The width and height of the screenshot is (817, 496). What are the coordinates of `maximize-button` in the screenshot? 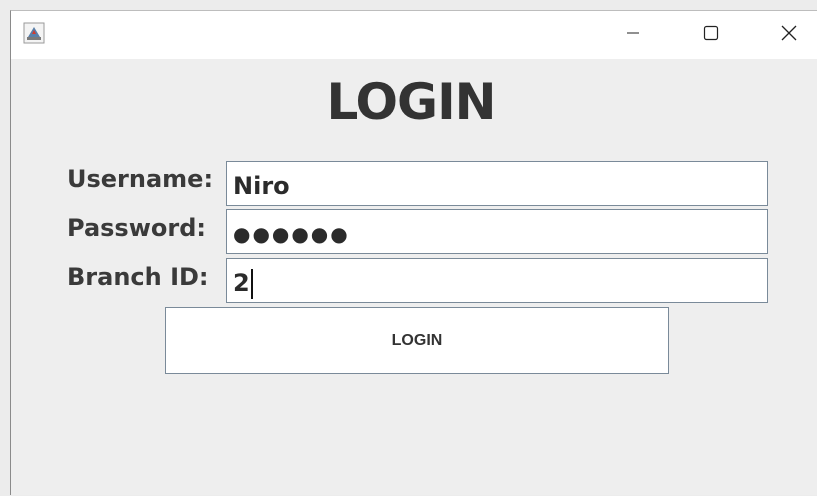 It's located at (711, 35).